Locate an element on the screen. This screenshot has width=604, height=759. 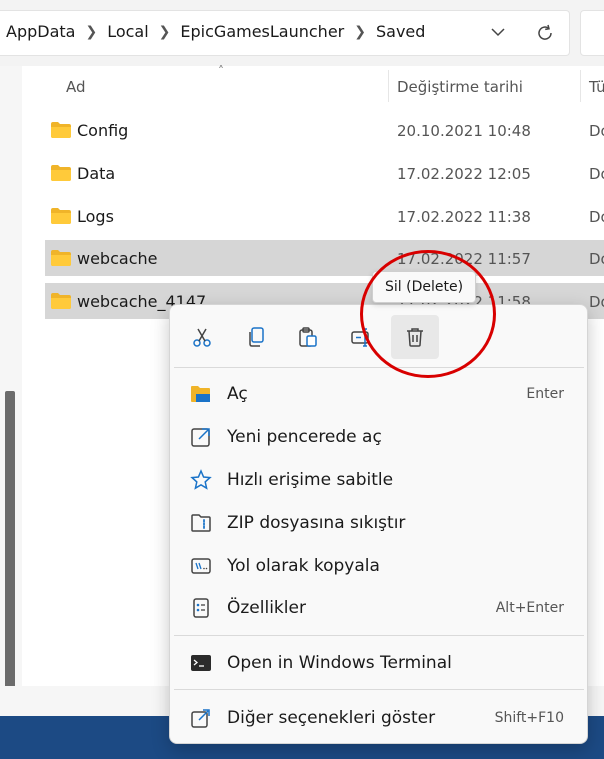
menu-item-show-more-options: Diğer seçenekleri göster Shift+F10 is located at coordinates (379, 718).